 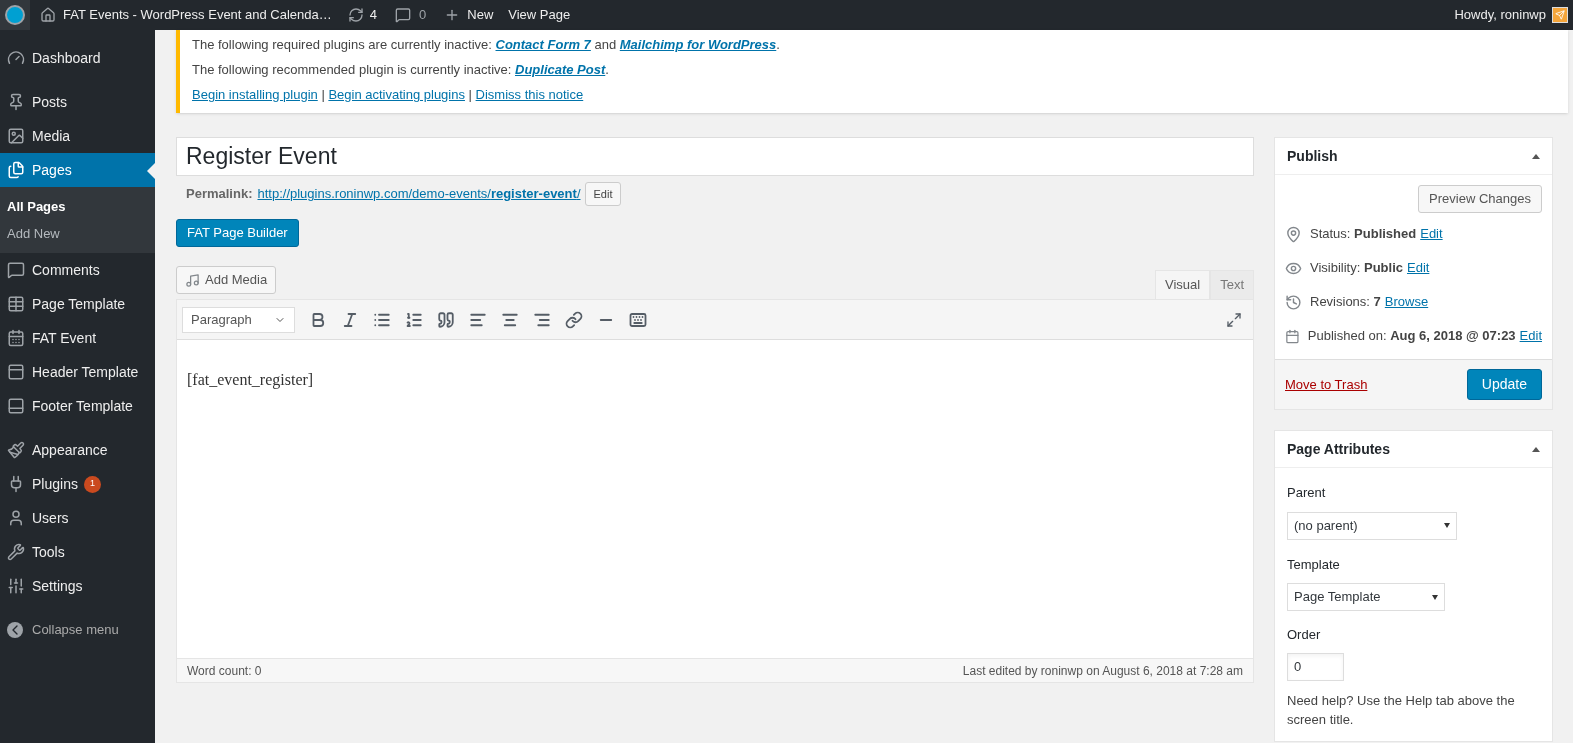 I want to click on sidebar-item: Plugins 1, so click(x=77, y=484).